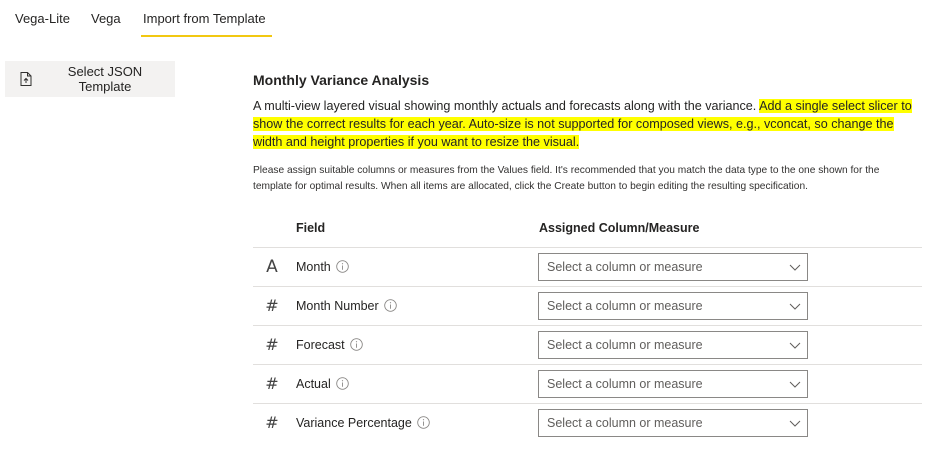  I want to click on select-json-template-button: Select JSON Template, so click(90, 79).